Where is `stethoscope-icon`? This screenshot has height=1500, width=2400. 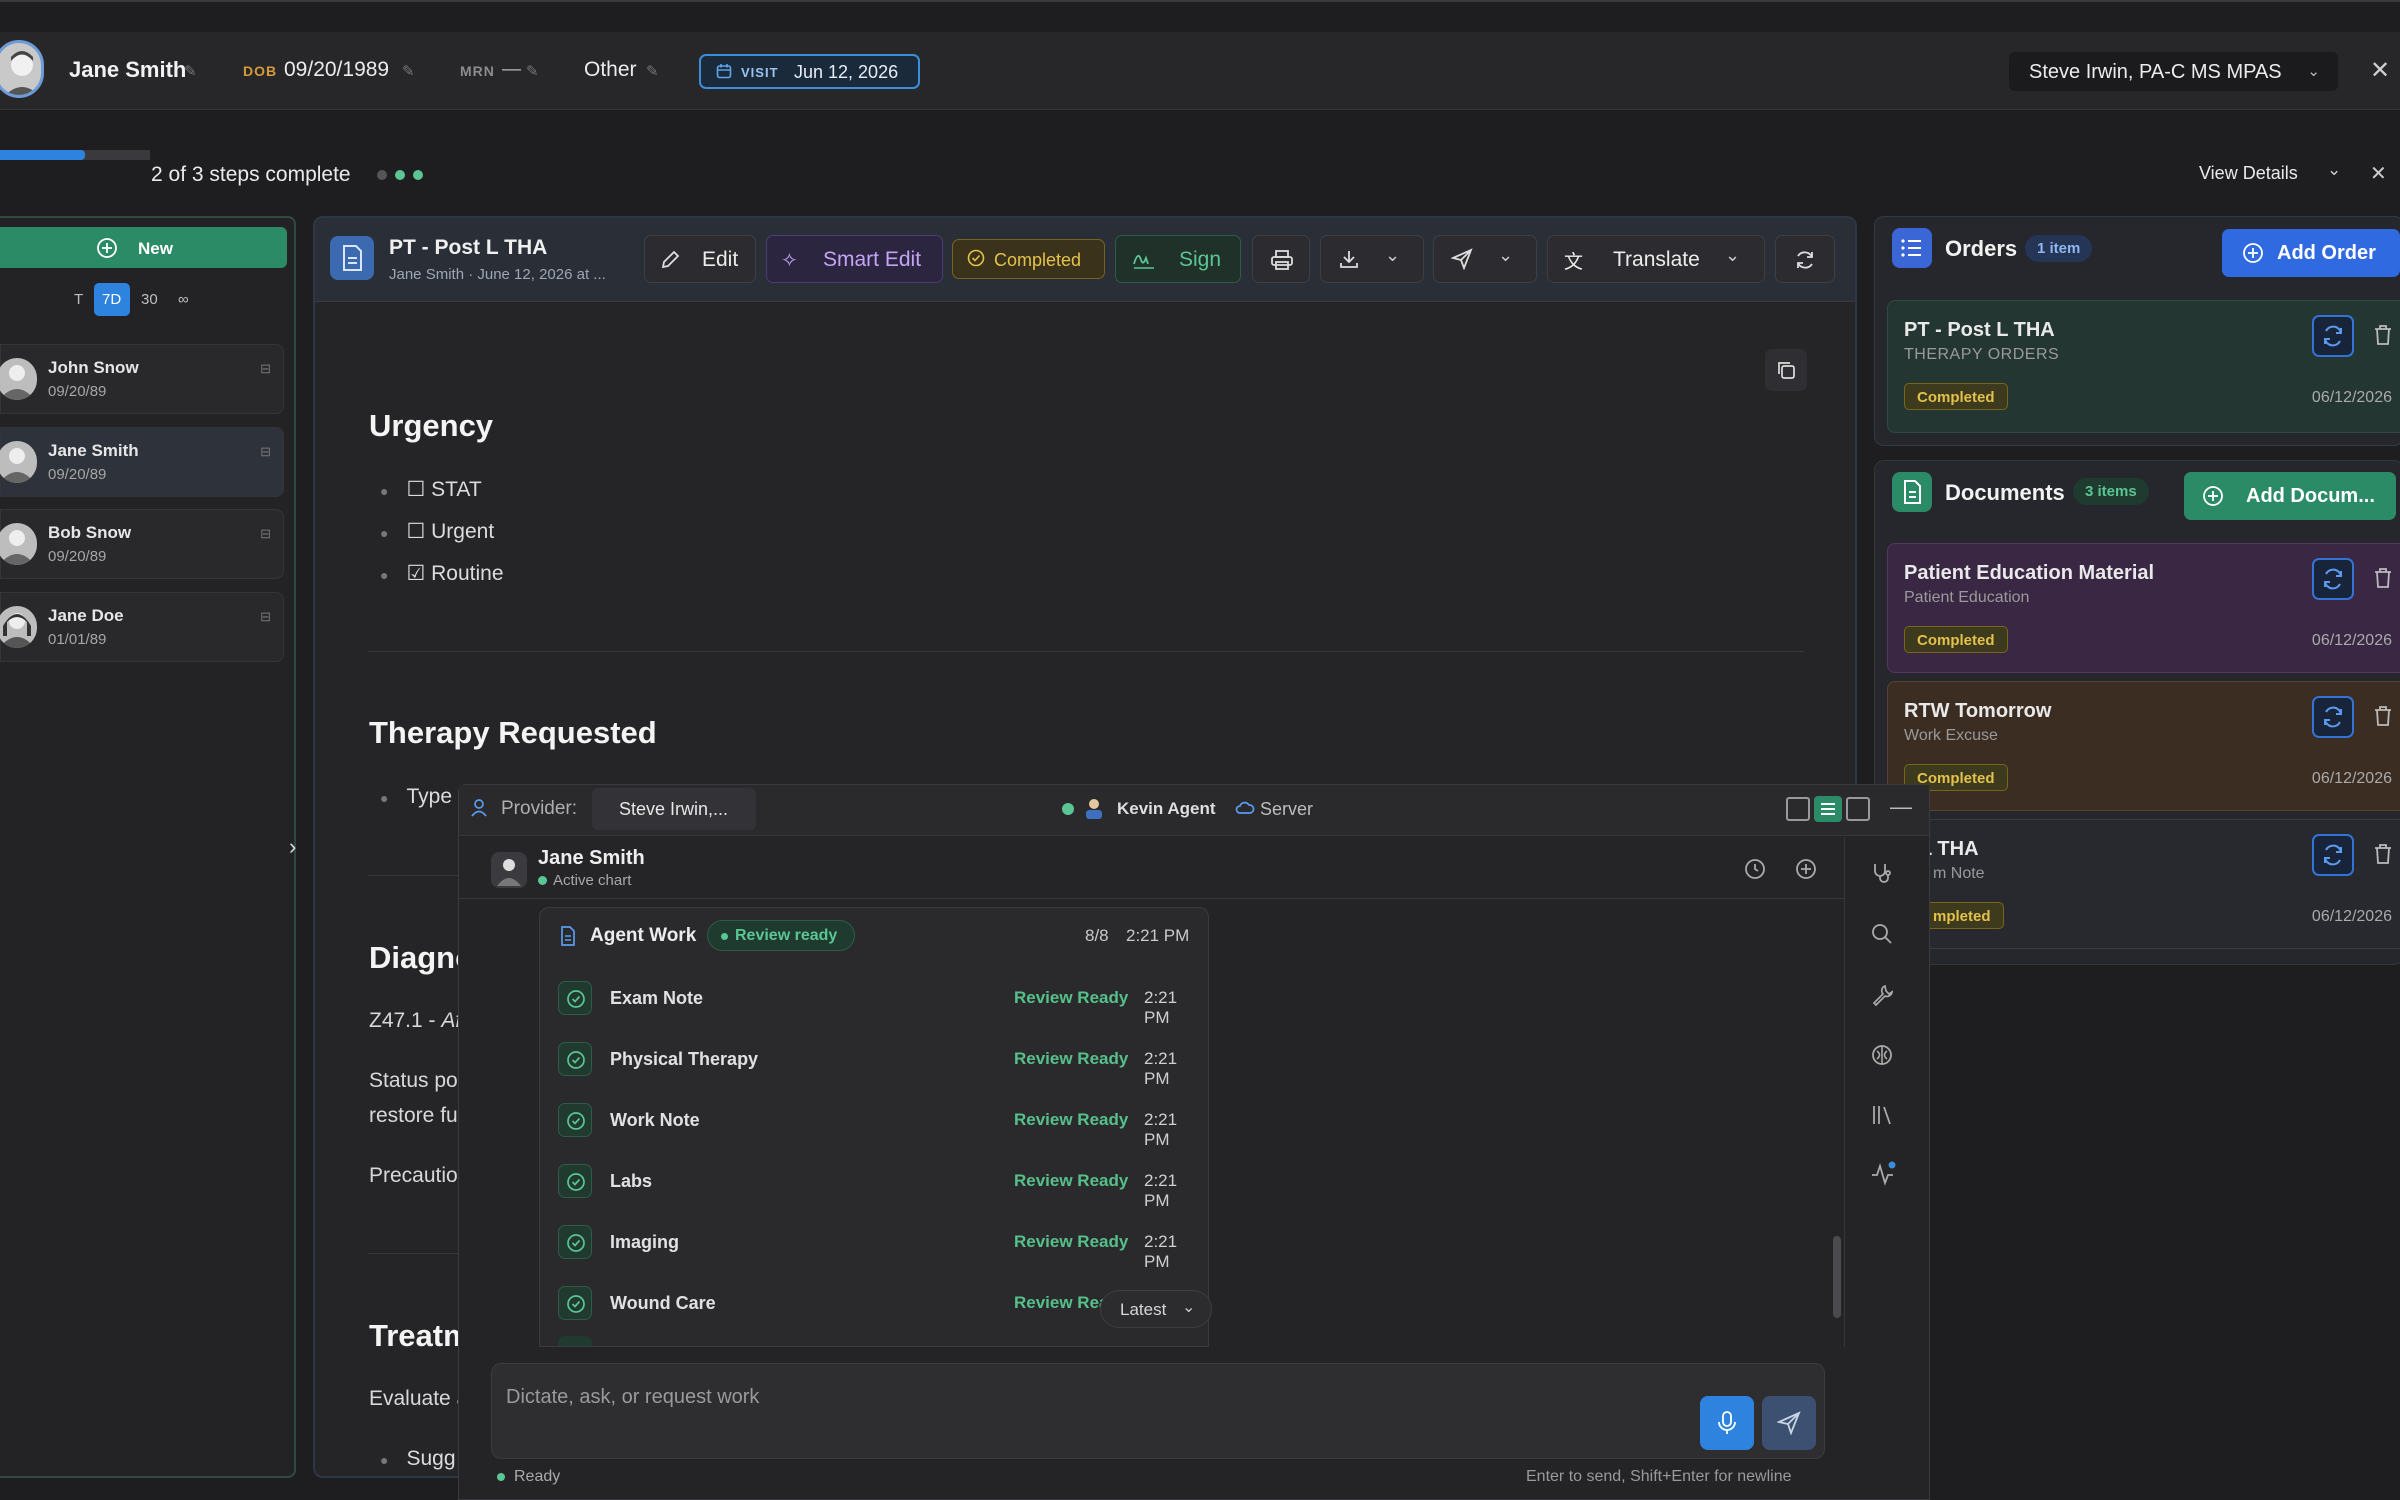
stethoscope-icon is located at coordinates (1882, 873).